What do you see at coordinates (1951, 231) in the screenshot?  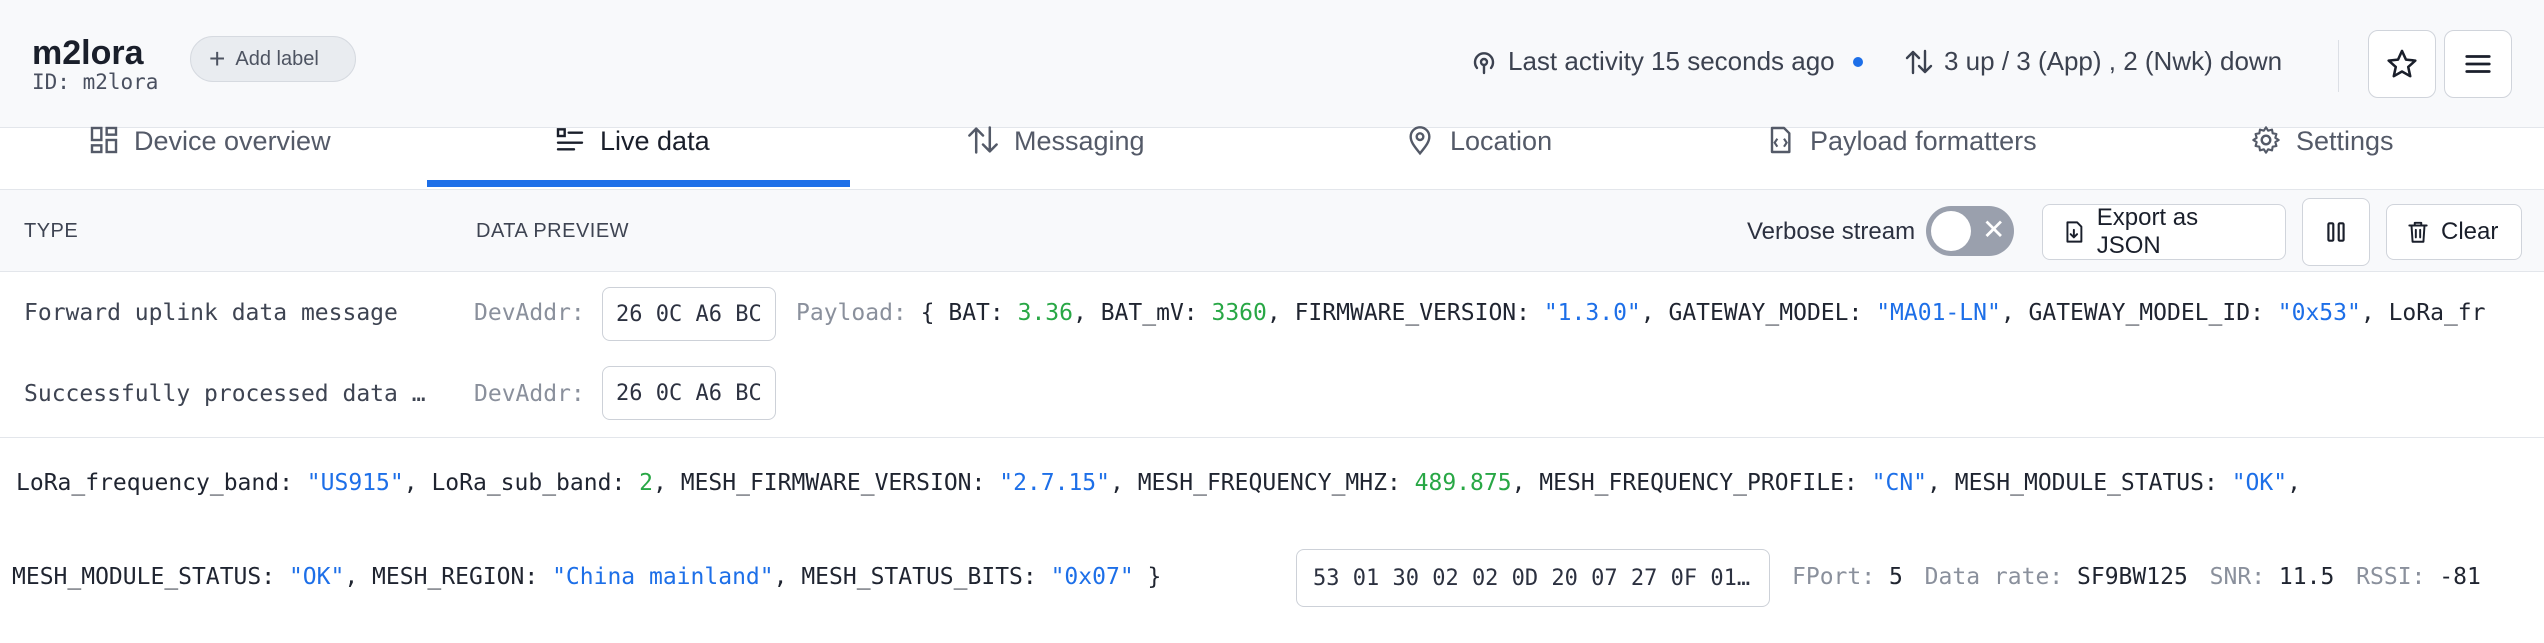 I see `toggle-knob` at bounding box center [1951, 231].